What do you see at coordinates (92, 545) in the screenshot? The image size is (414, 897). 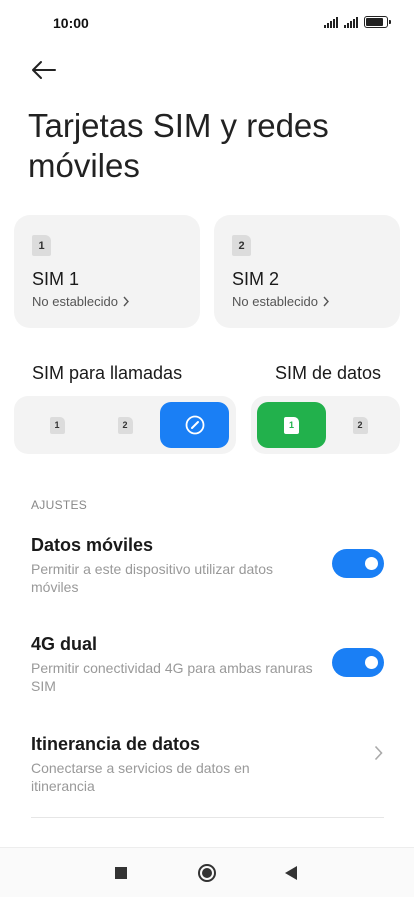 I see `setting-title: Datos móviles` at bounding box center [92, 545].